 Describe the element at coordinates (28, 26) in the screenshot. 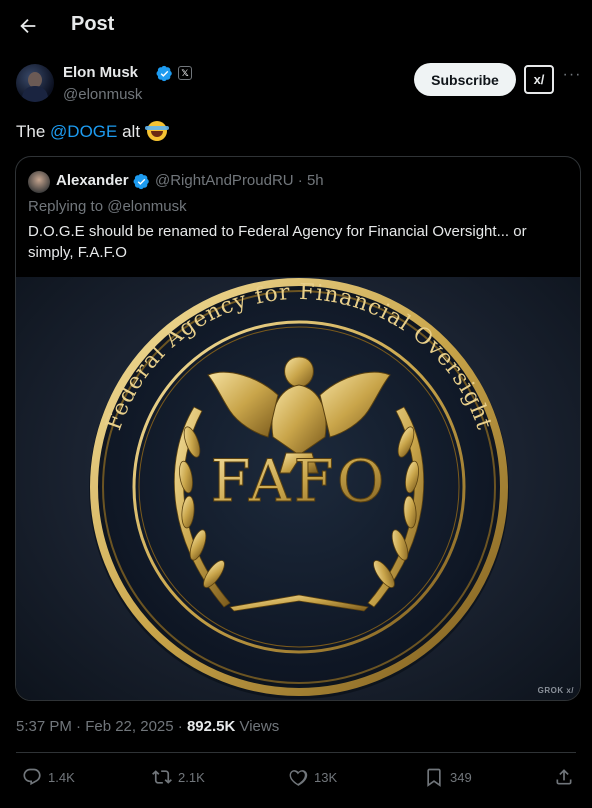

I see `back-arrow-icon` at that location.